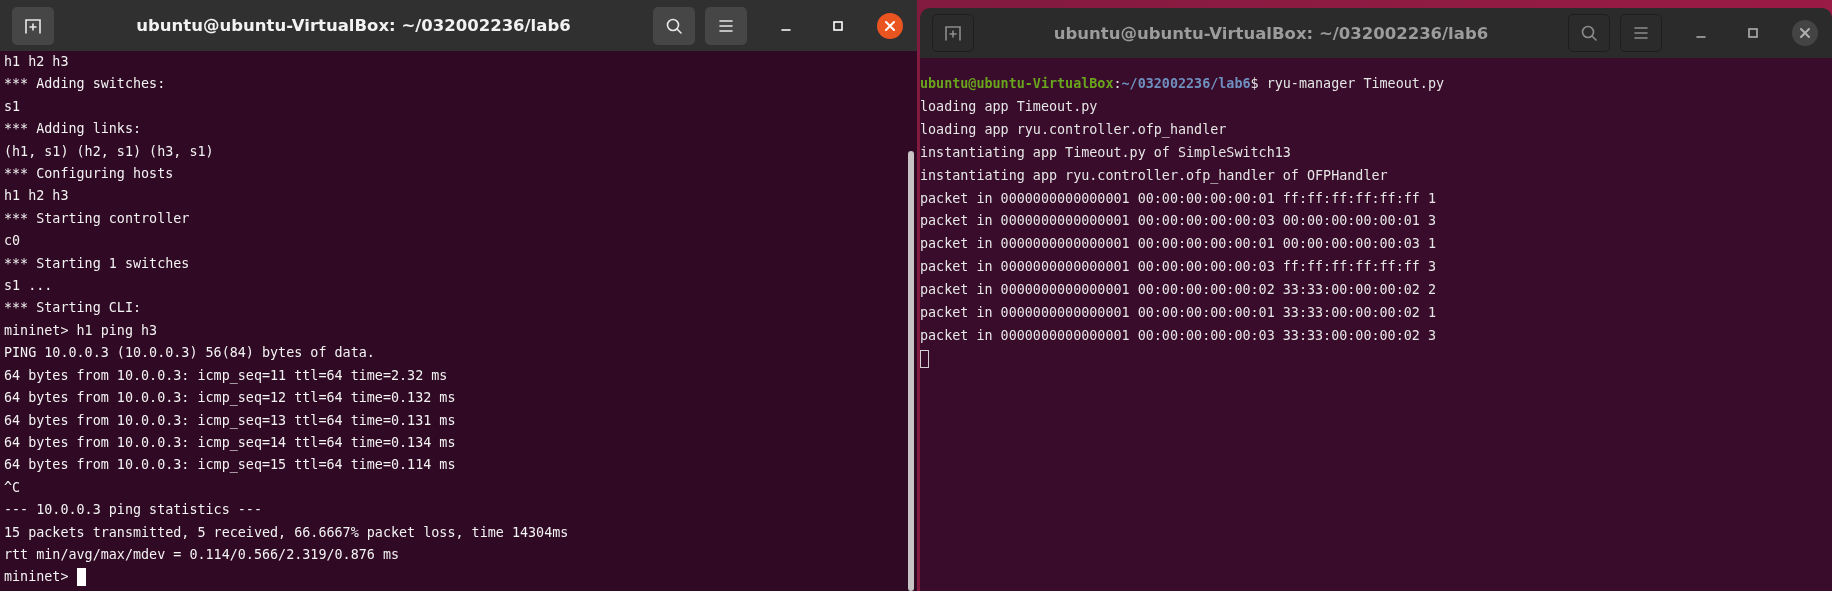 The width and height of the screenshot is (1832, 591). What do you see at coordinates (1178, 244) in the screenshot?
I see `output-line: packet in 0000000000000001 00:00:00:00:00:01 00:00:00:00:00:03 1` at bounding box center [1178, 244].